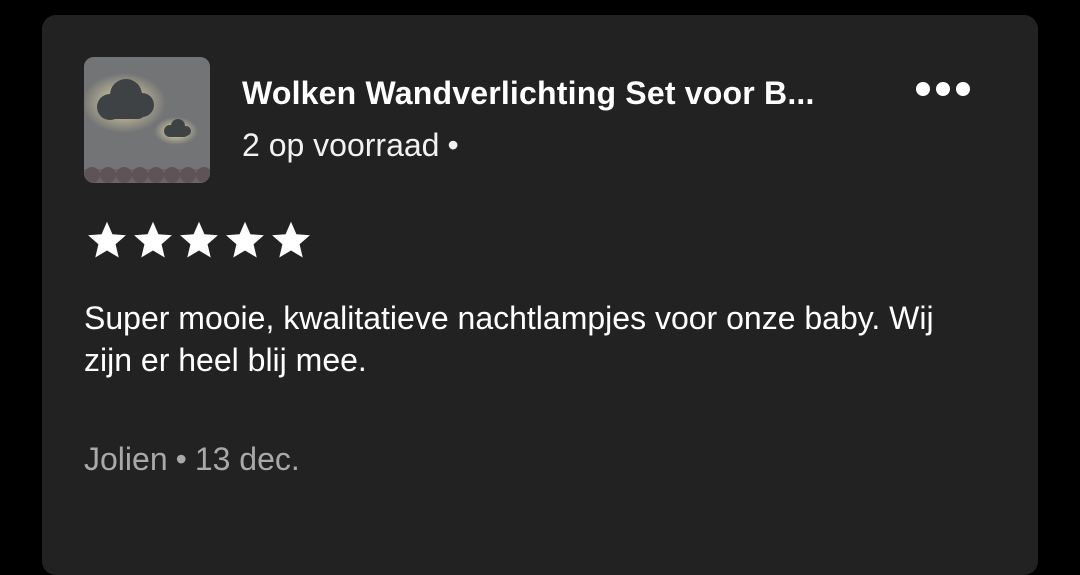 This screenshot has height=575, width=1080. What do you see at coordinates (126, 459) in the screenshot?
I see `reviewer-name: Jolien` at bounding box center [126, 459].